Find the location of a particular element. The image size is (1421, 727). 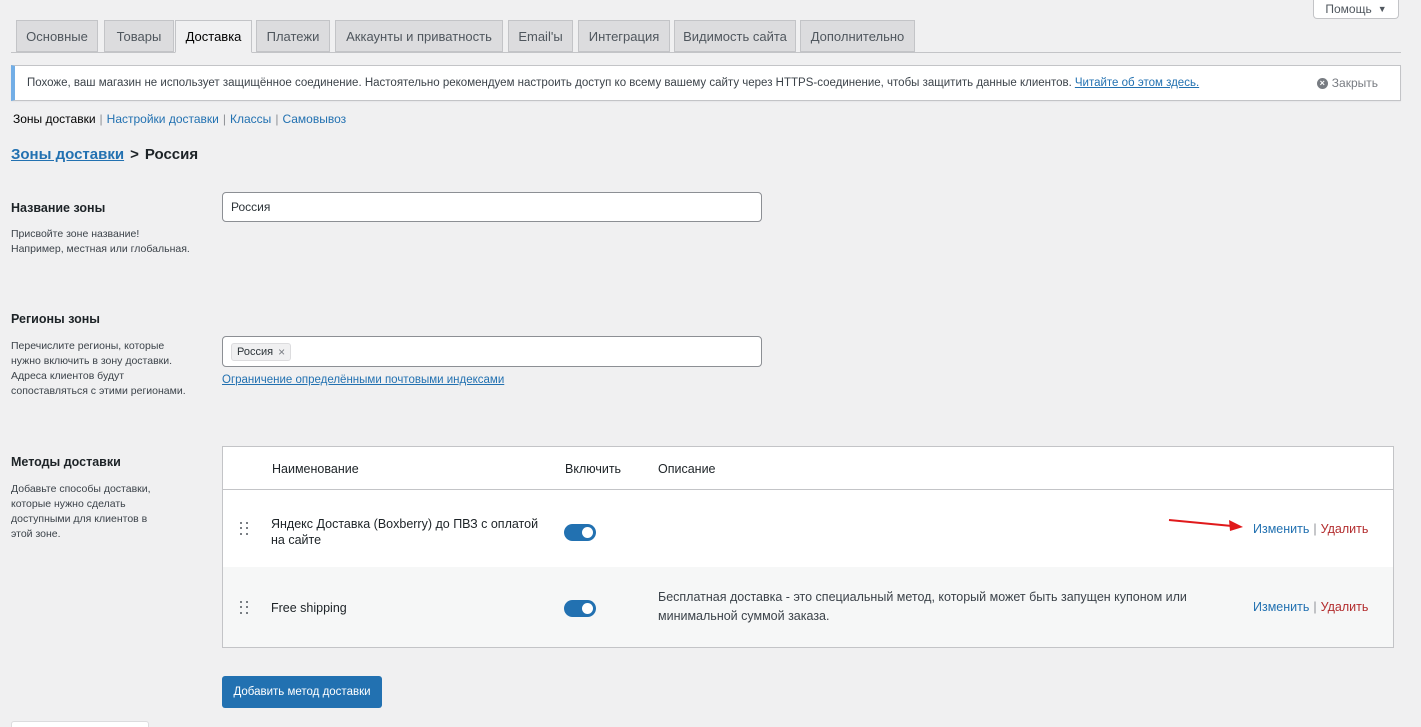

subnav-shipping-zones: Зоны доставки is located at coordinates (54, 119).